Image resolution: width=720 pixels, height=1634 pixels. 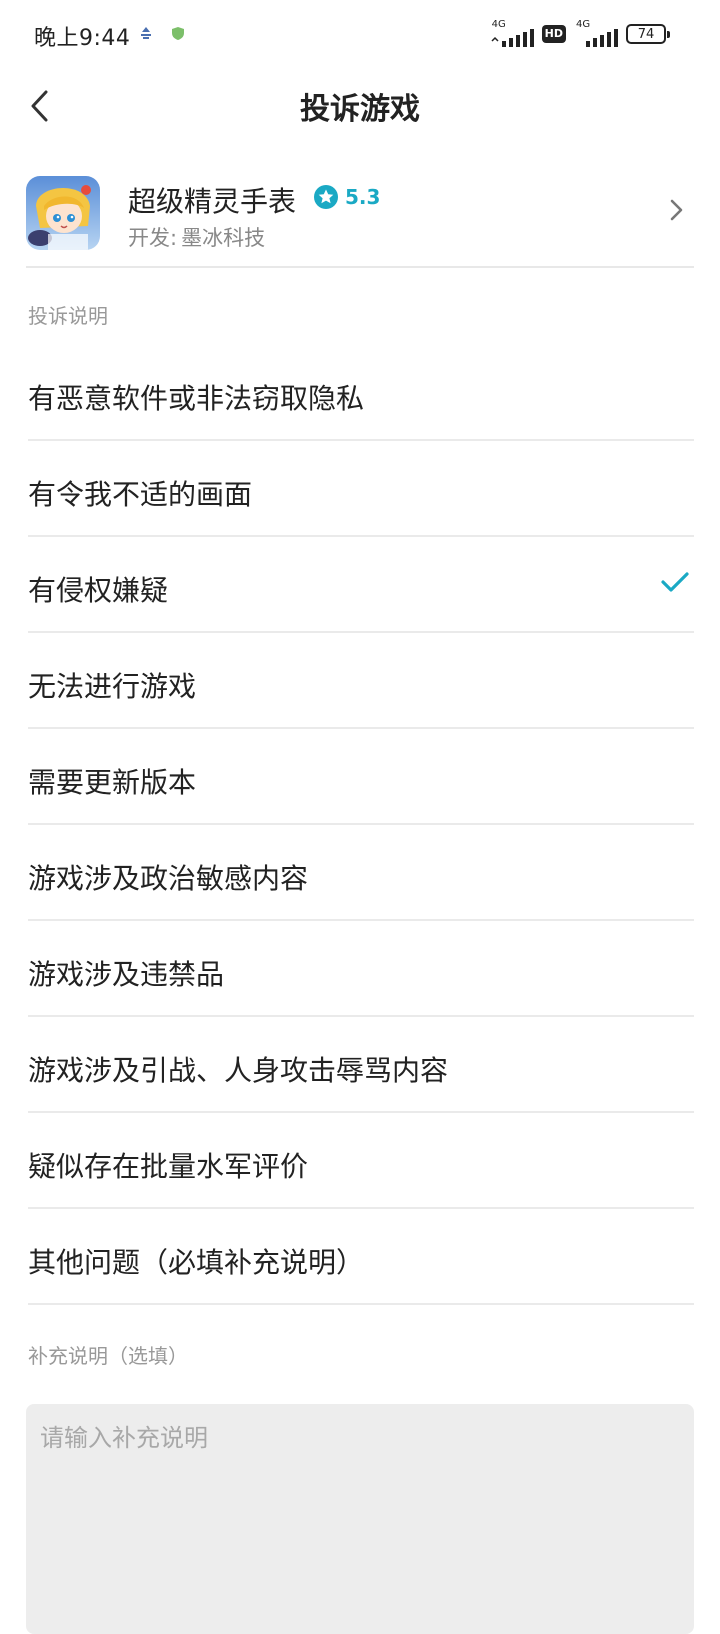 What do you see at coordinates (360, 219) in the screenshot?
I see `game-info-card: 超级精灵手表 5.3 开发: 墨冰科技` at bounding box center [360, 219].